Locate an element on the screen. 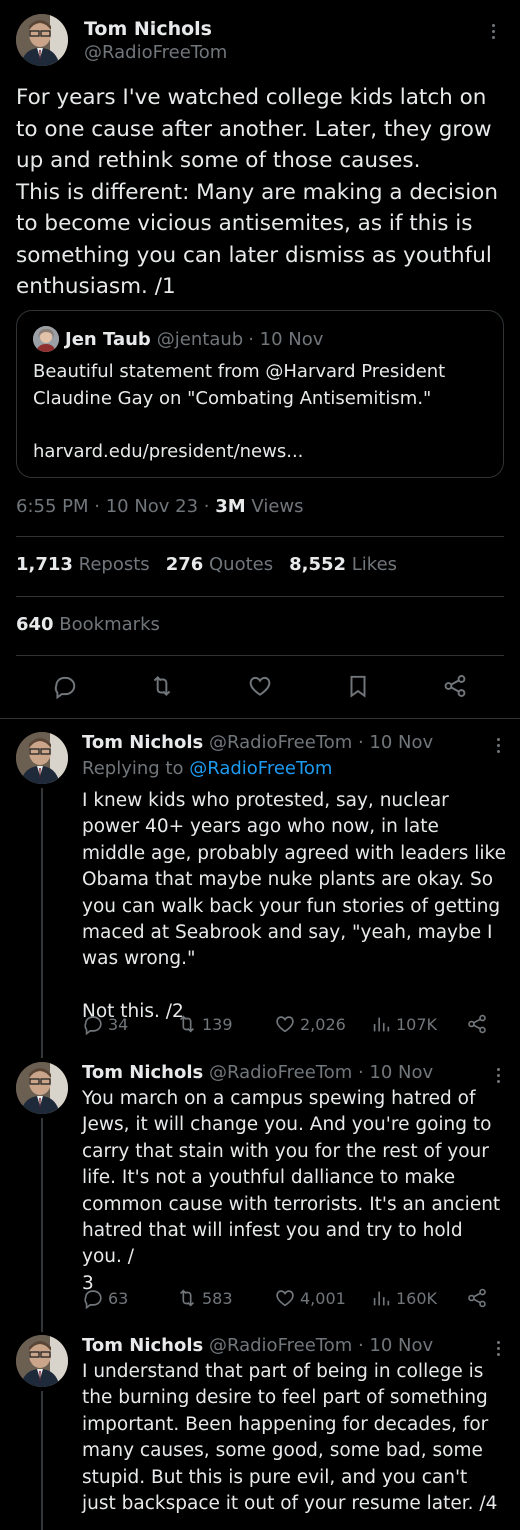  views-button: 107K is located at coordinates (403, 1024).